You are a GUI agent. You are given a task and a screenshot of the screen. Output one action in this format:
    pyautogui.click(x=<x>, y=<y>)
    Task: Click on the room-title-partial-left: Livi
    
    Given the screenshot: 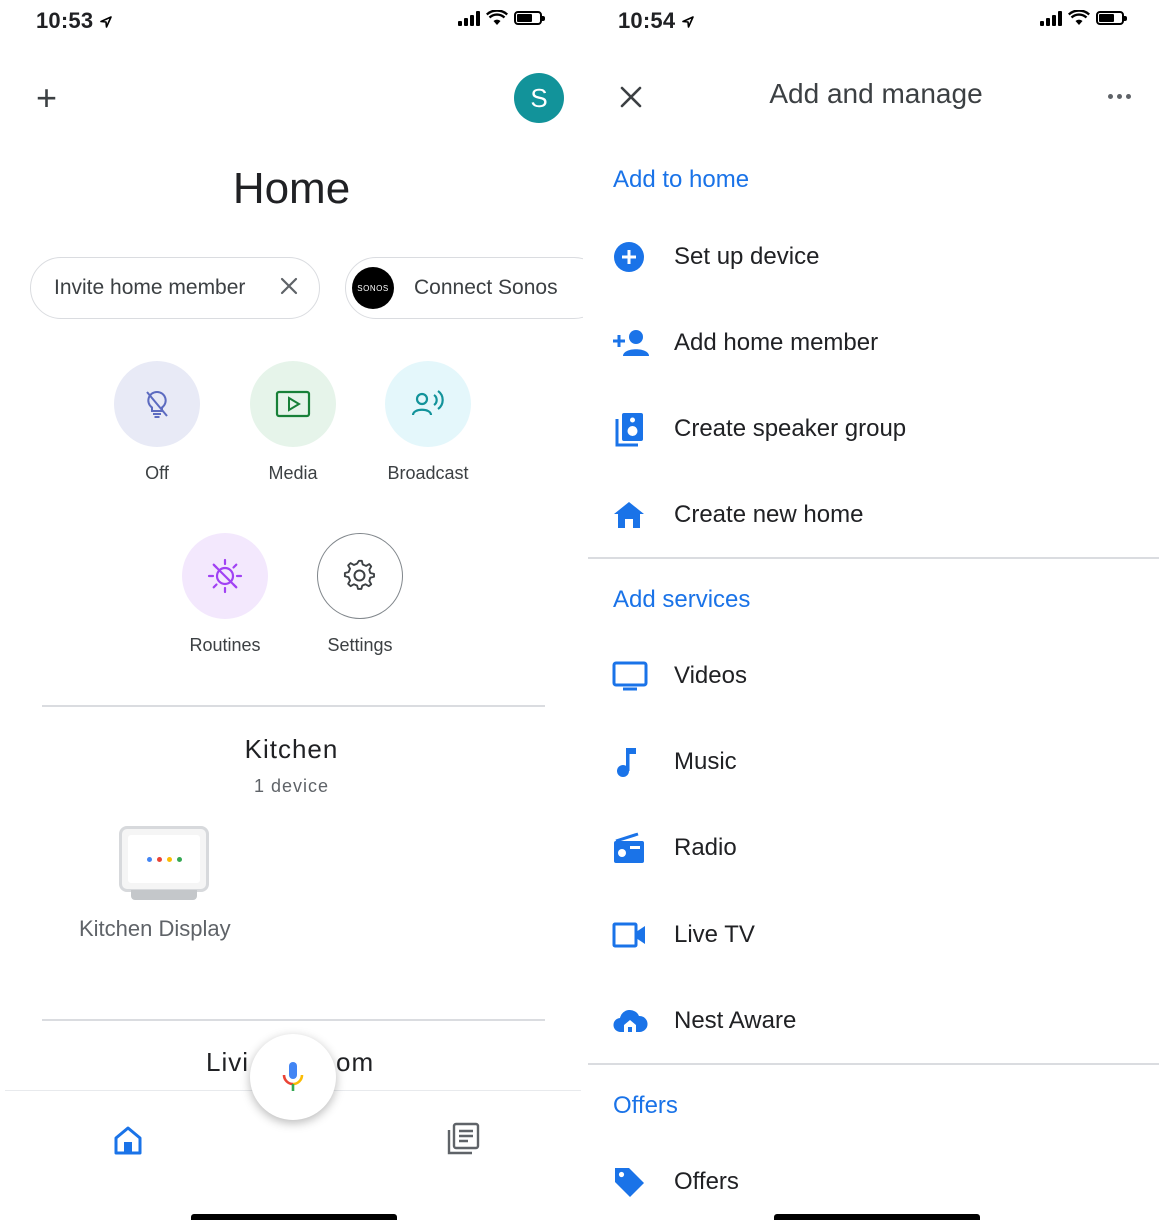 What is the action you would take?
    pyautogui.click(x=228, y=1062)
    